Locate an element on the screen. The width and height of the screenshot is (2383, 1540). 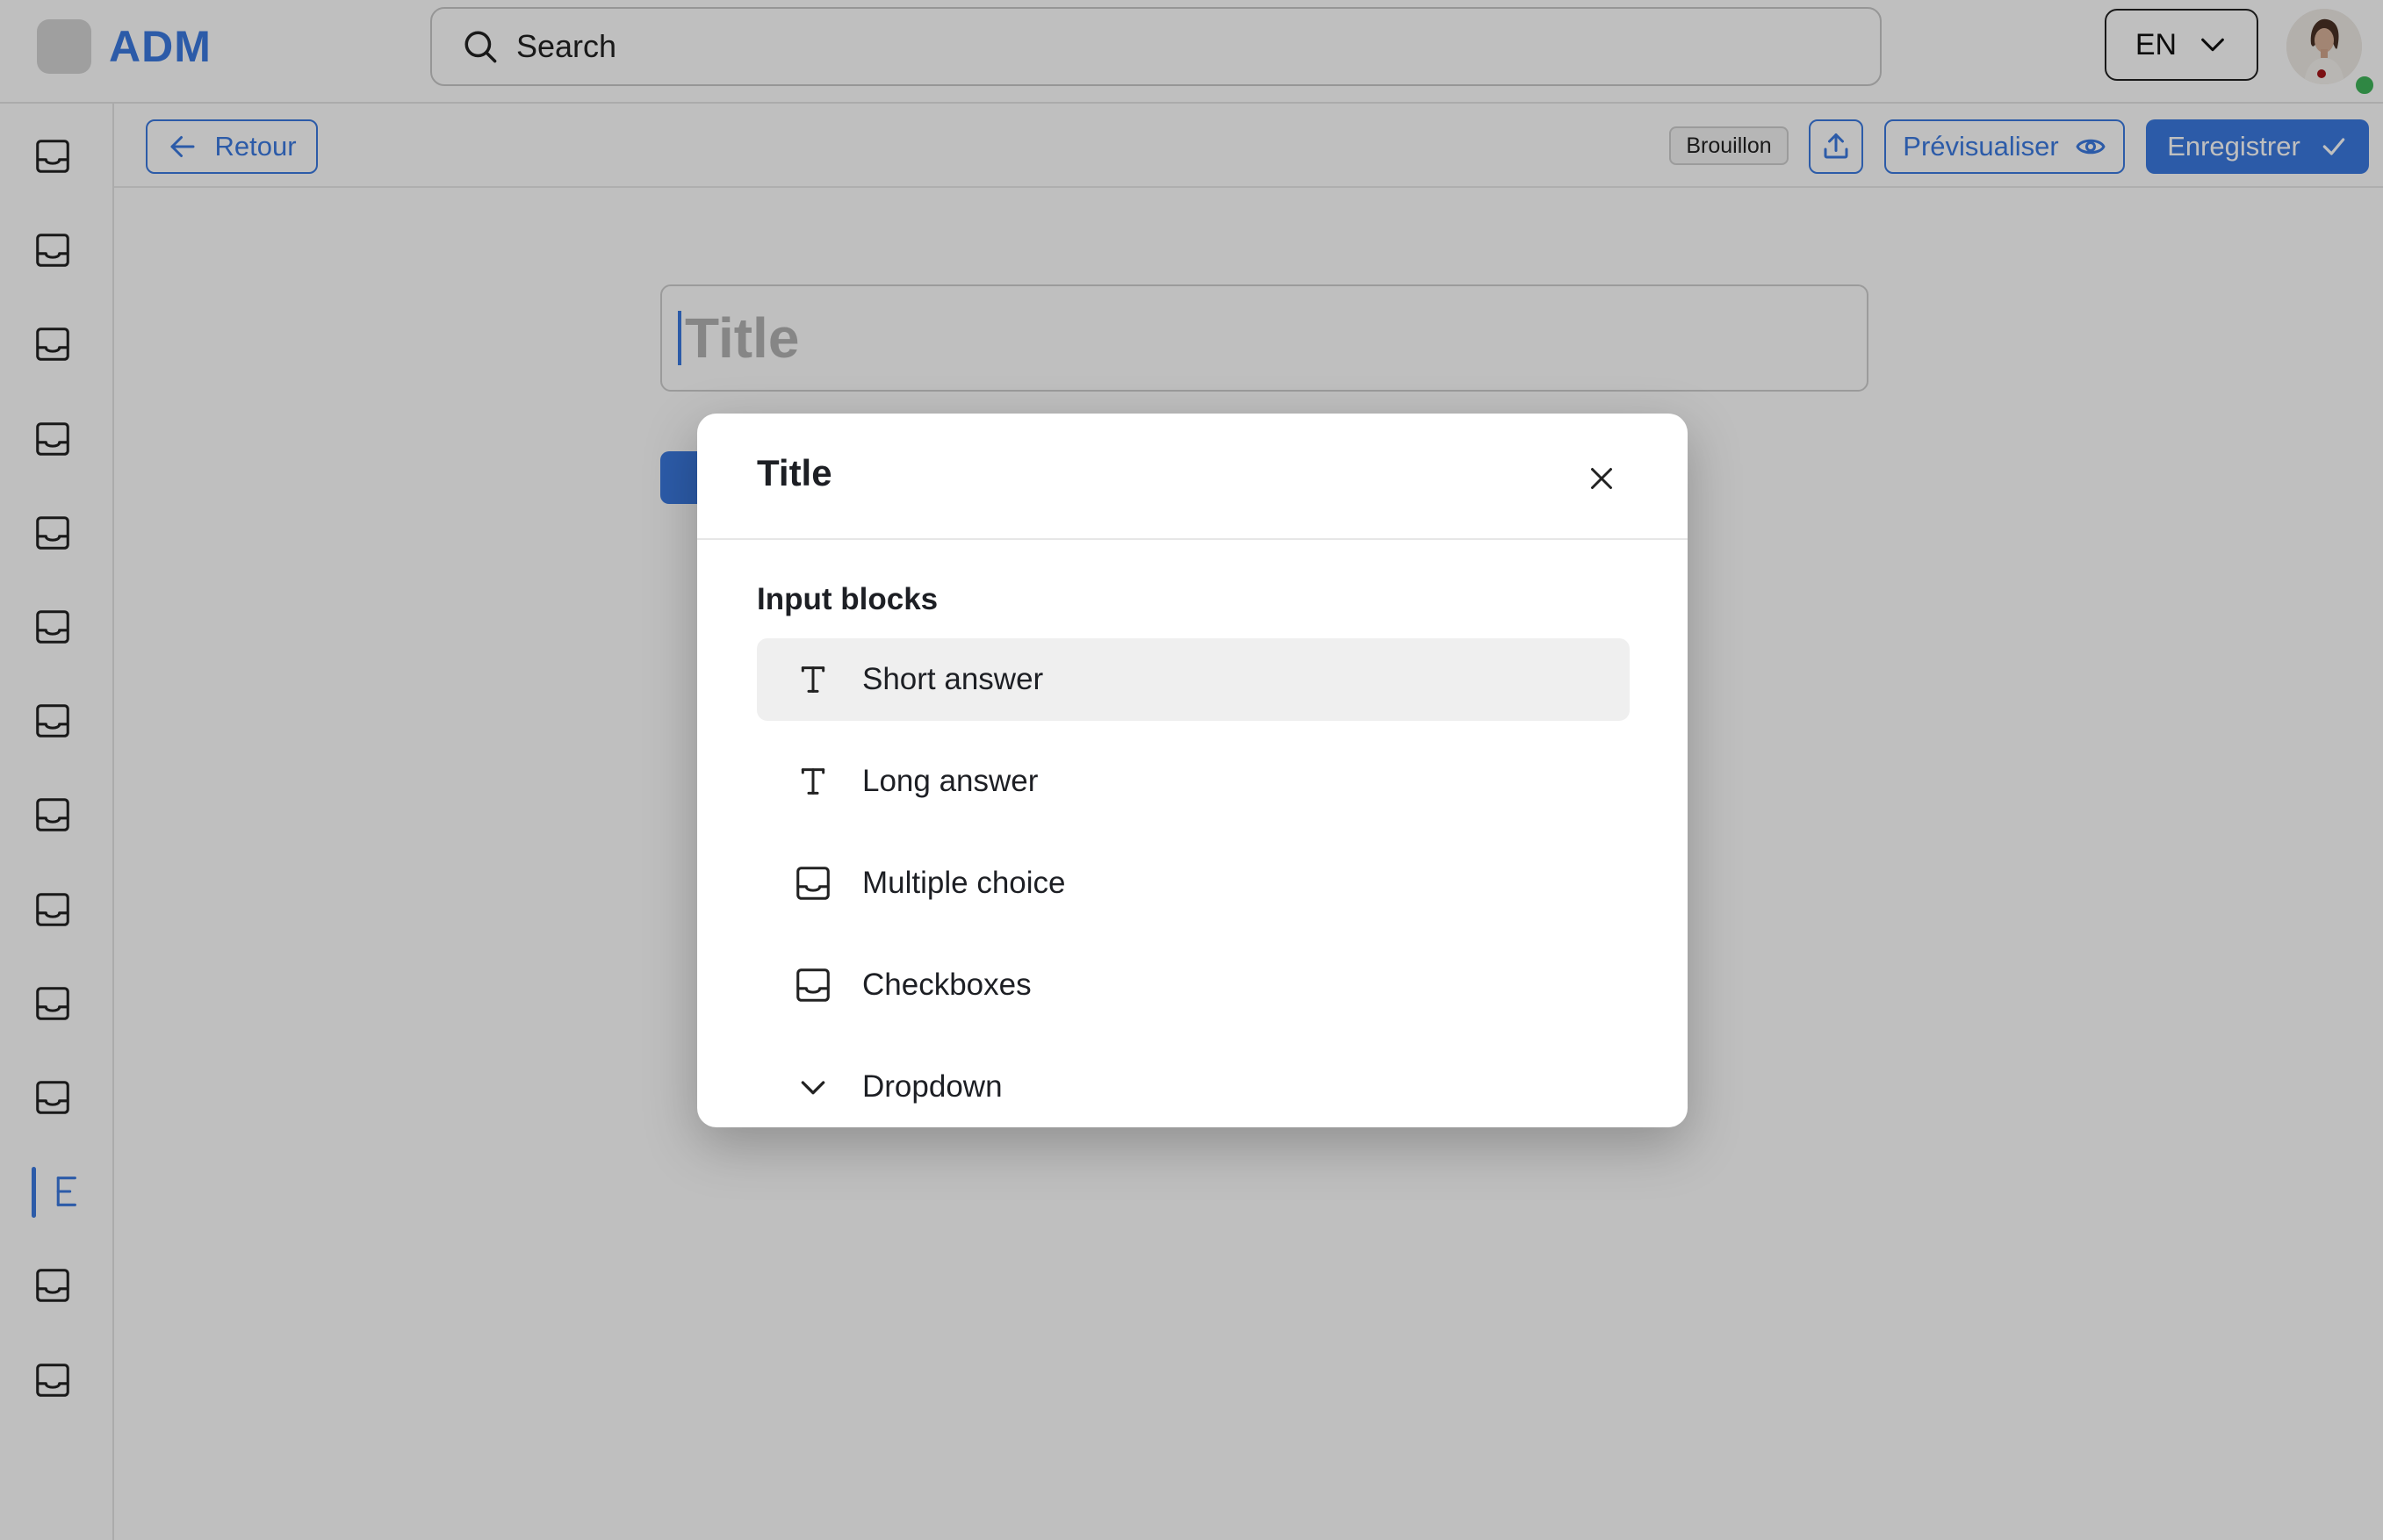
block-option-label: Dropdown is located at coordinates (932, 1086).